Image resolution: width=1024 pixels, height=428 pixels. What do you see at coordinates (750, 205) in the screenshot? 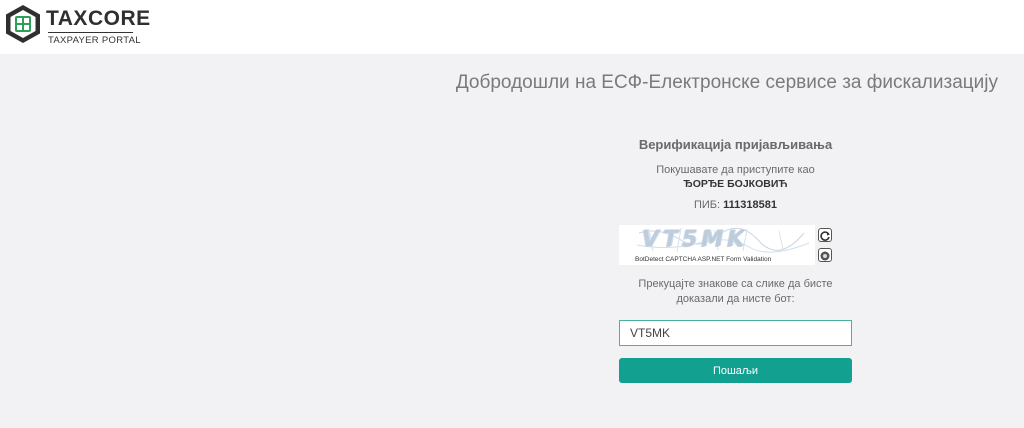
I see `pib-value: 111318581` at bounding box center [750, 205].